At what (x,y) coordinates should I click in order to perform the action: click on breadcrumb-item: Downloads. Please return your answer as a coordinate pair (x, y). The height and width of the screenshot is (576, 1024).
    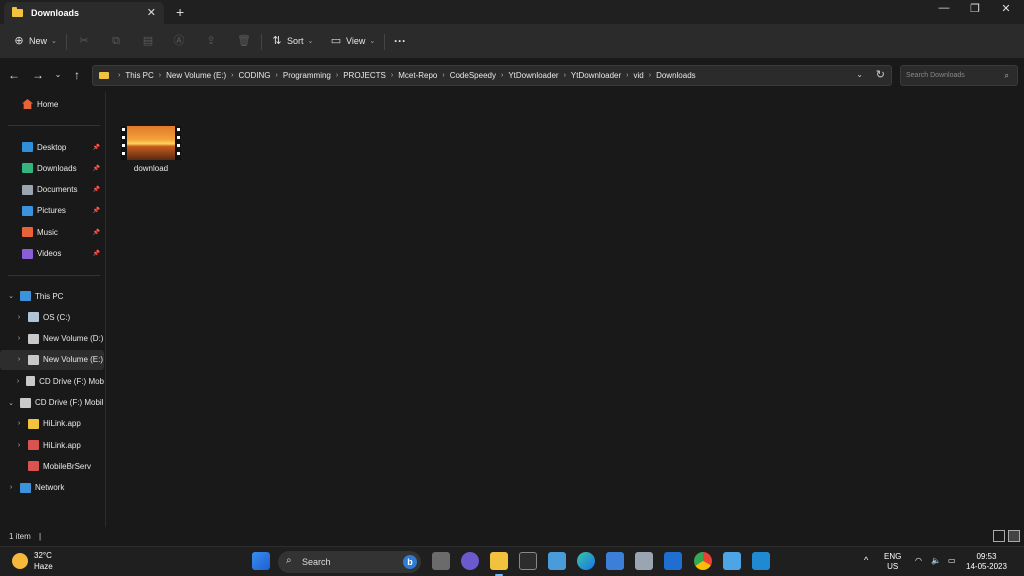
    Looking at the image, I should click on (676, 75).